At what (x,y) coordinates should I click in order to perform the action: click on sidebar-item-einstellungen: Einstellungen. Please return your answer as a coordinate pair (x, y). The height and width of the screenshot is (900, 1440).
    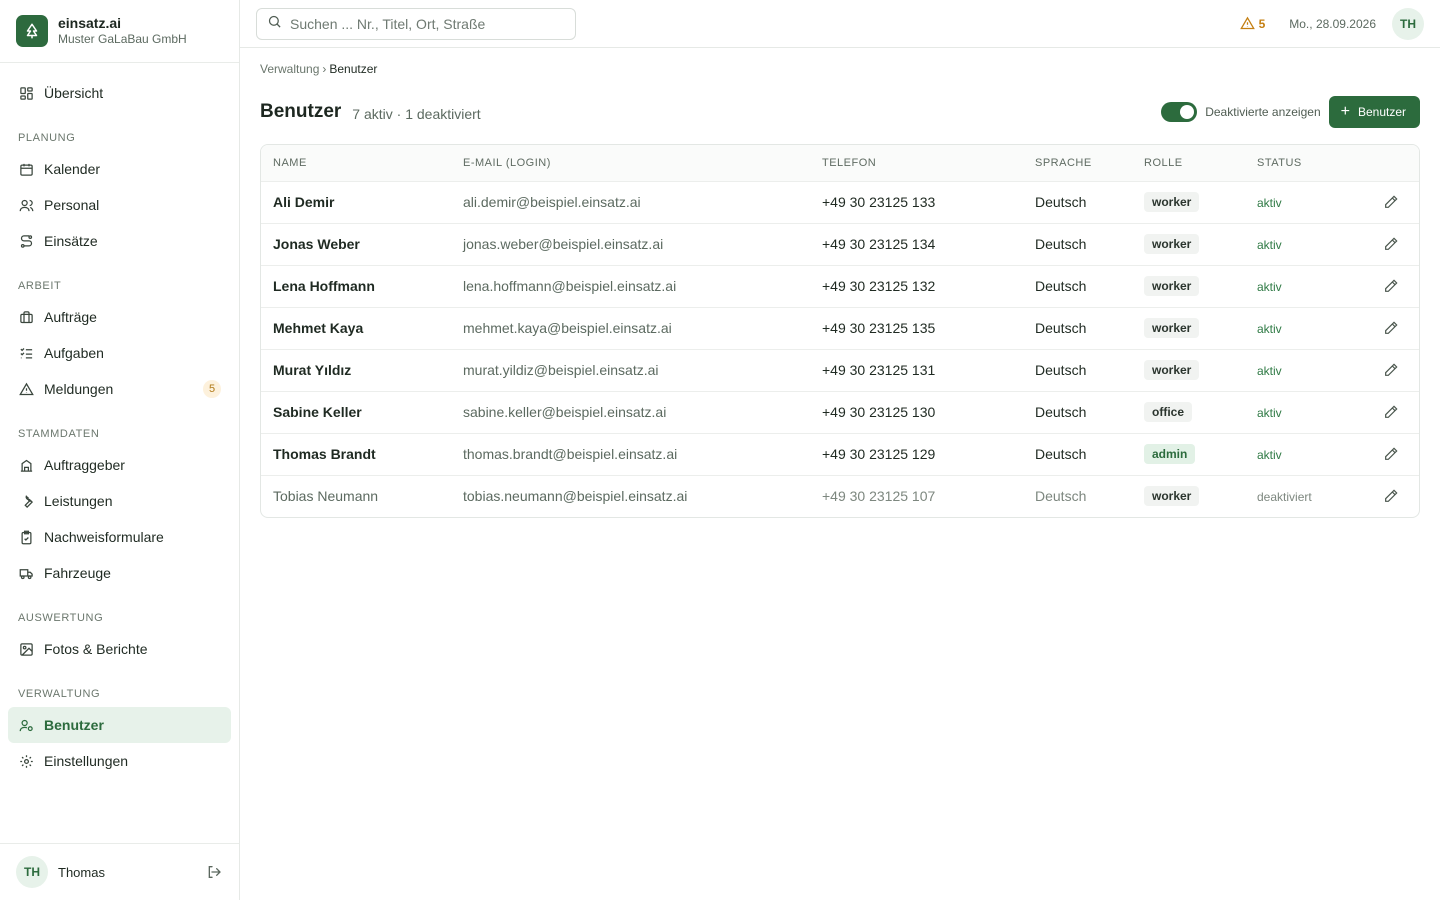
    Looking at the image, I should click on (119, 761).